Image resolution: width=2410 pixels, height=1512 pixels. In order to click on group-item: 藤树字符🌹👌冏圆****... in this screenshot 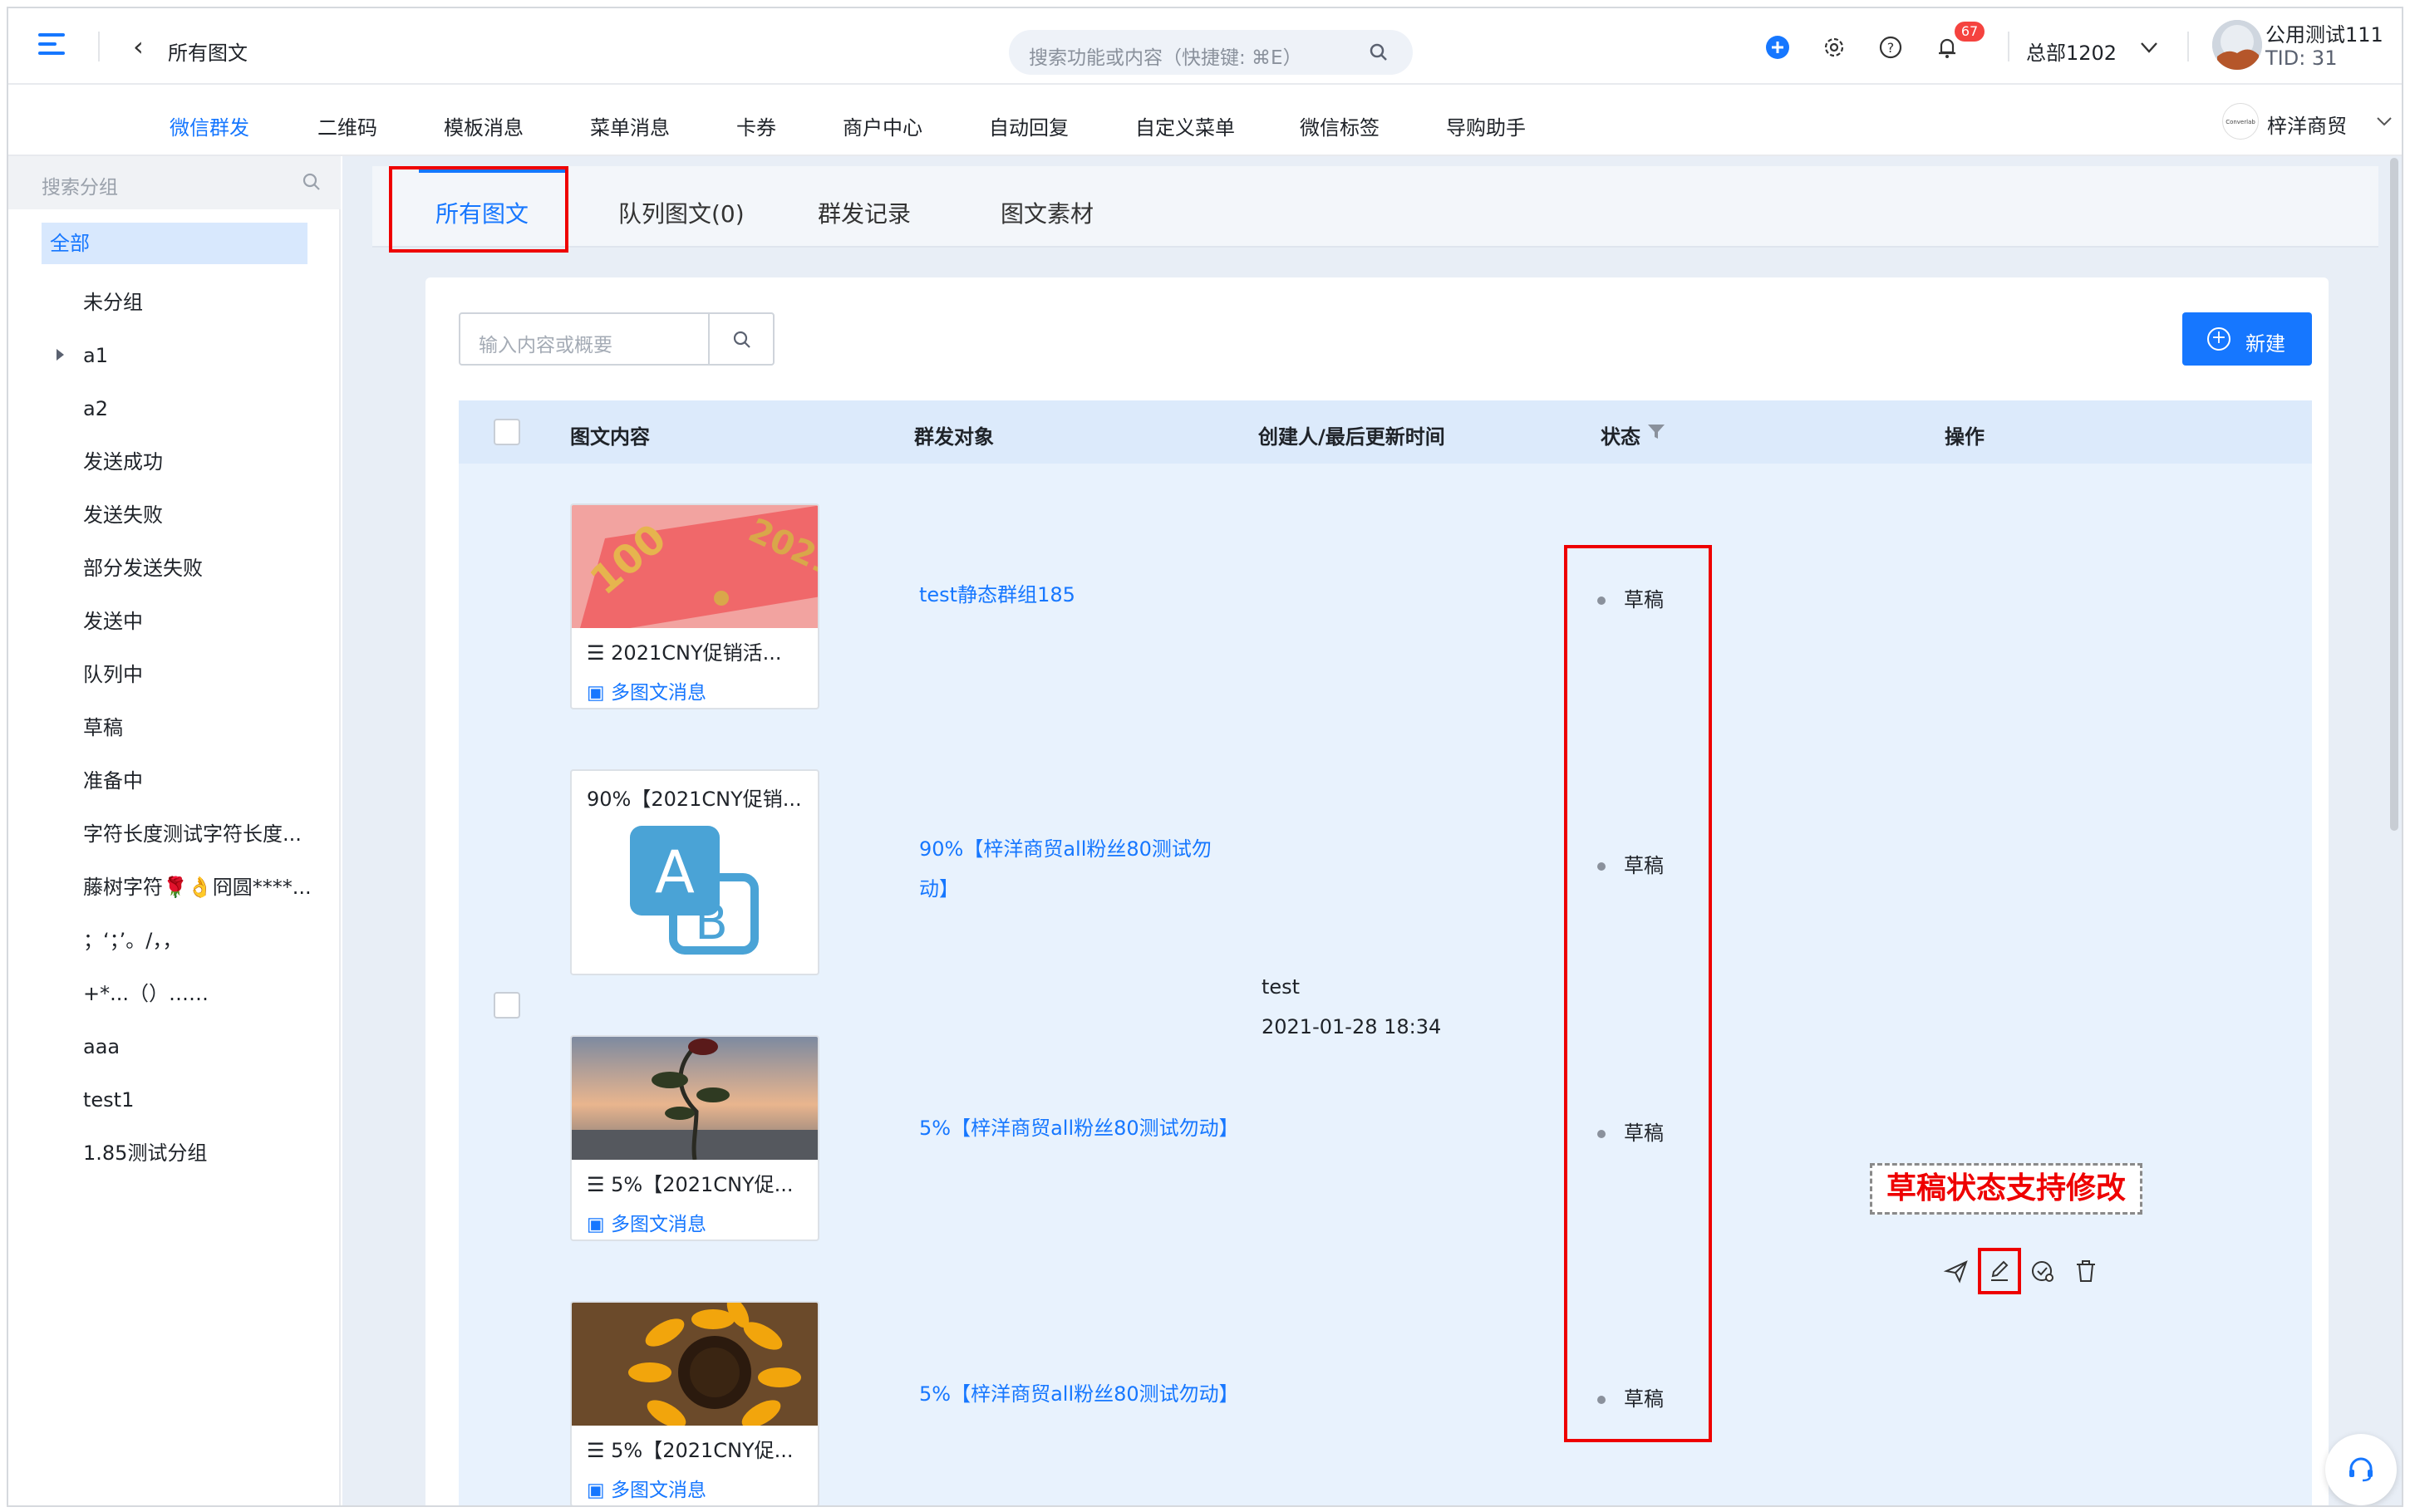, I will do `click(174, 887)`.